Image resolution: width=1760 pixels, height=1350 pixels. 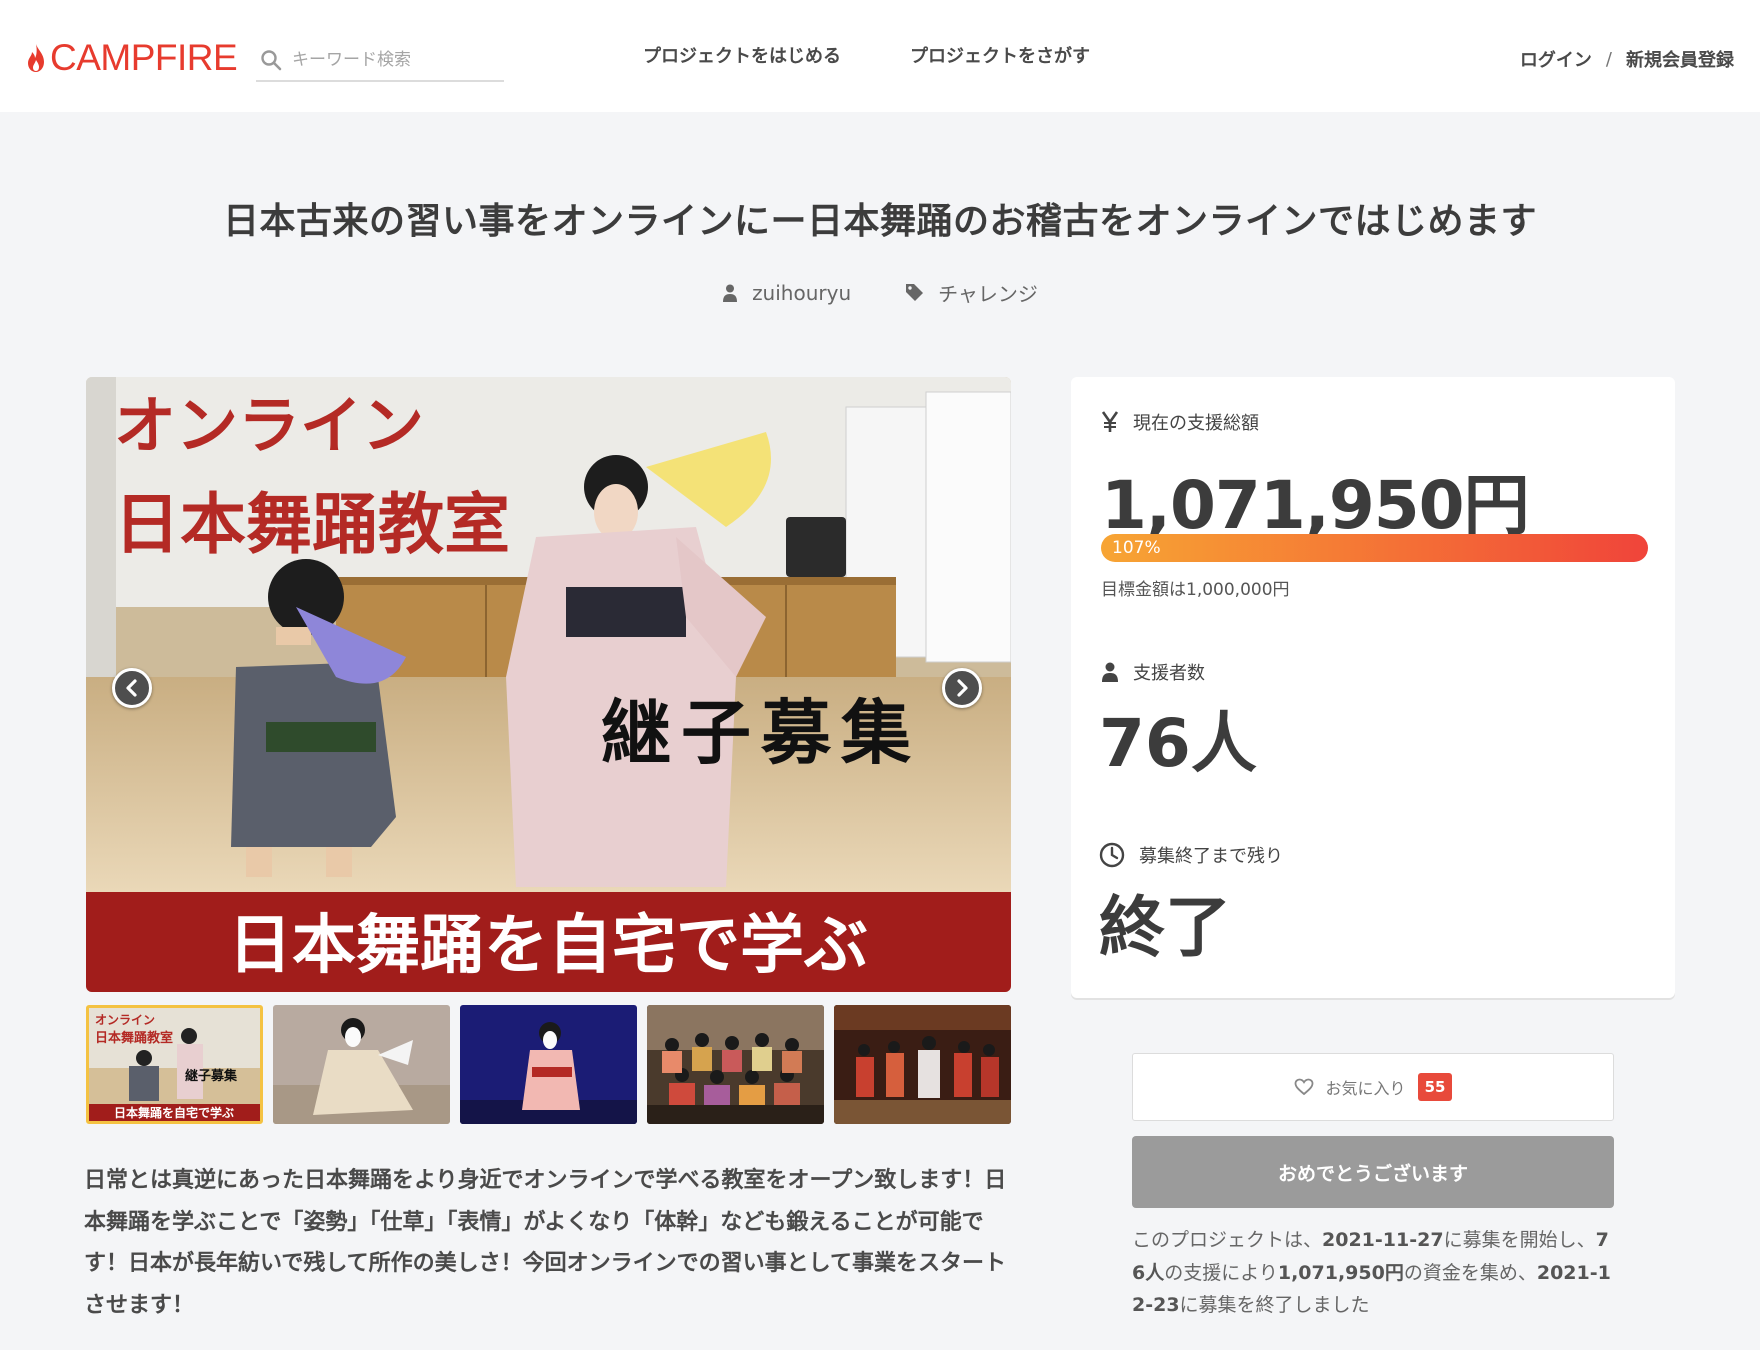 I want to click on owner-link: zuihouryu, so click(x=786, y=293).